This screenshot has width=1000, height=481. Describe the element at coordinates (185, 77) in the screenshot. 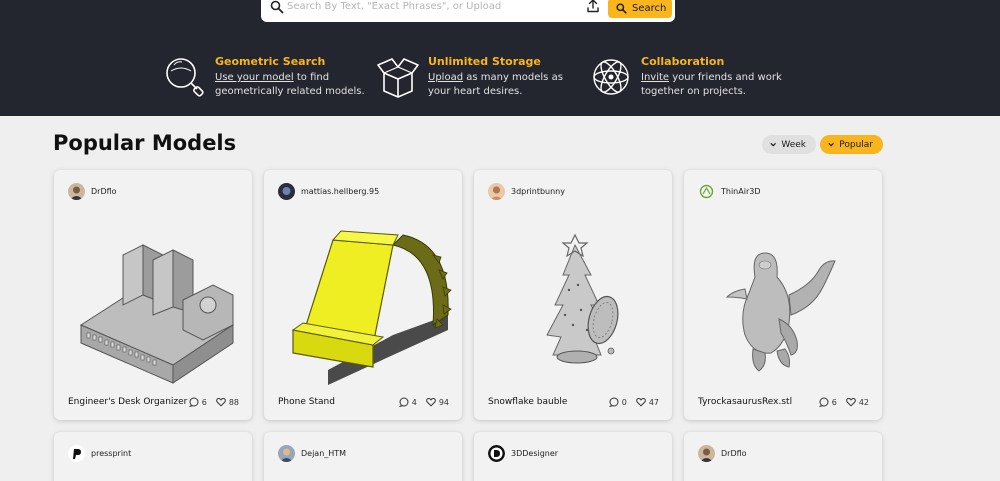

I see `magnifier-sphere-icon` at that location.